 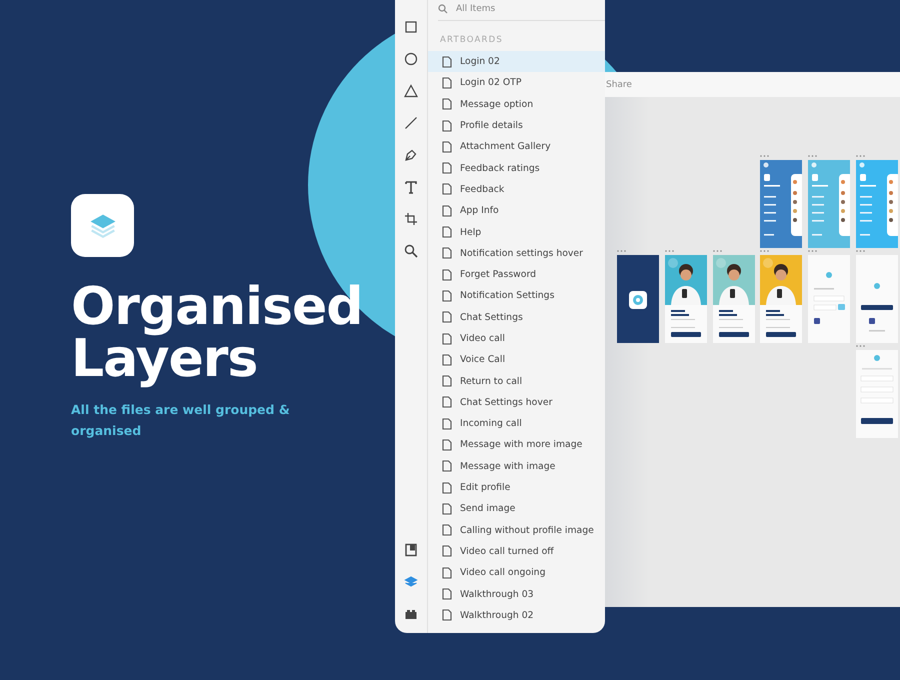 What do you see at coordinates (516, 615) in the screenshot?
I see `layer-item: Walkthrough 02` at bounding box center [516, 615].